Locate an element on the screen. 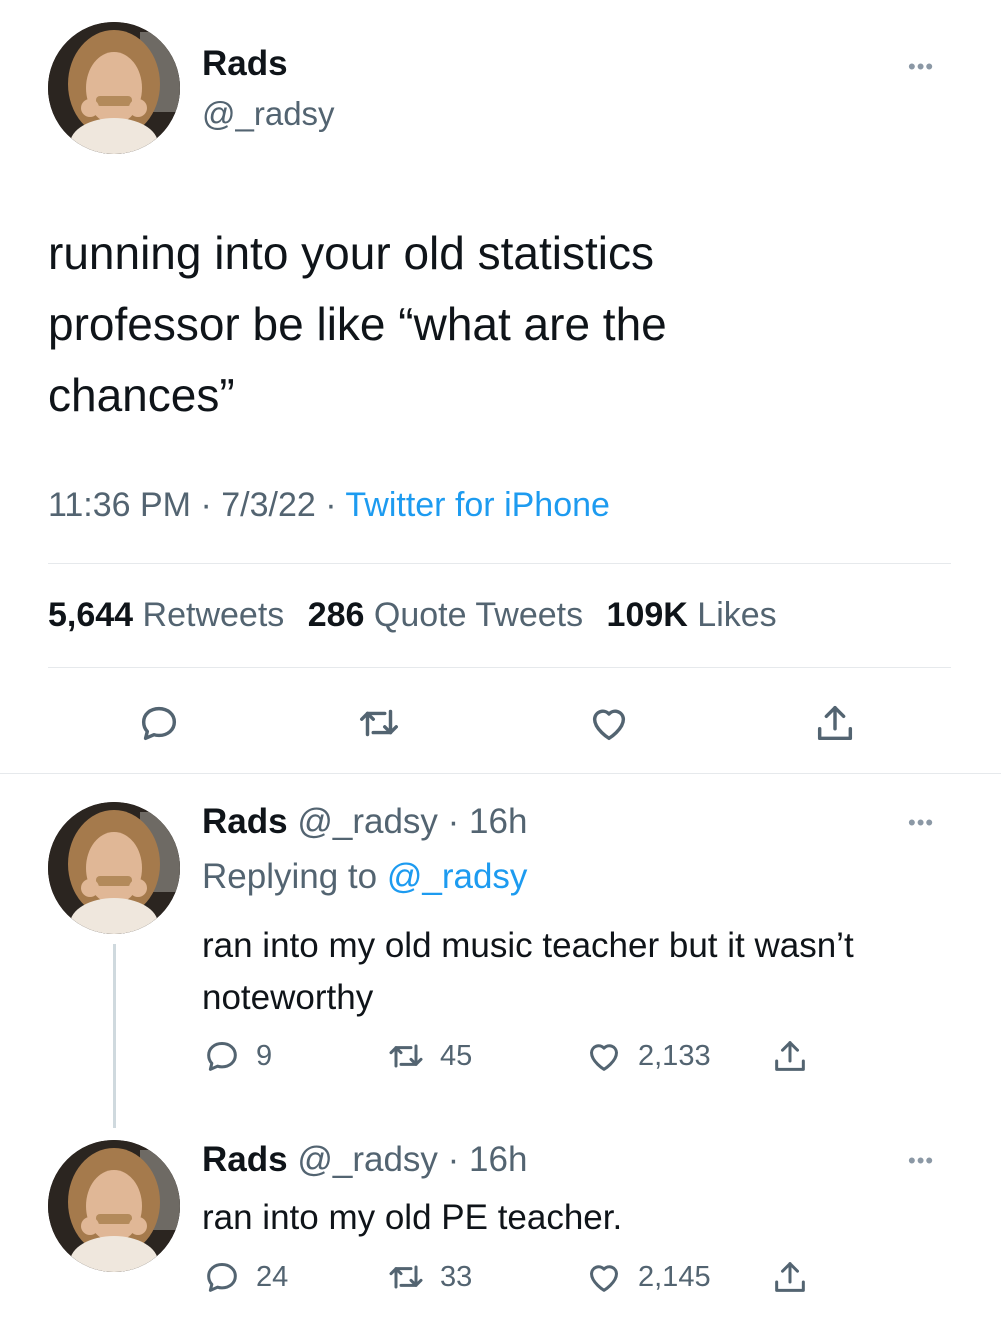  reply-text-line: ran into my old PE teacher. is located at coordinates (412, 1217).